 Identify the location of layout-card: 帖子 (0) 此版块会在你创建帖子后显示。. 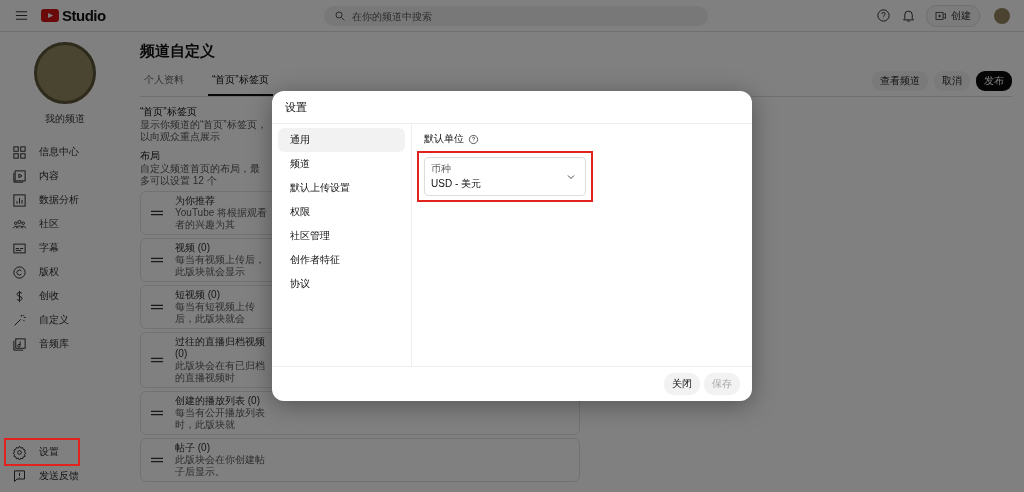
(360, 460).